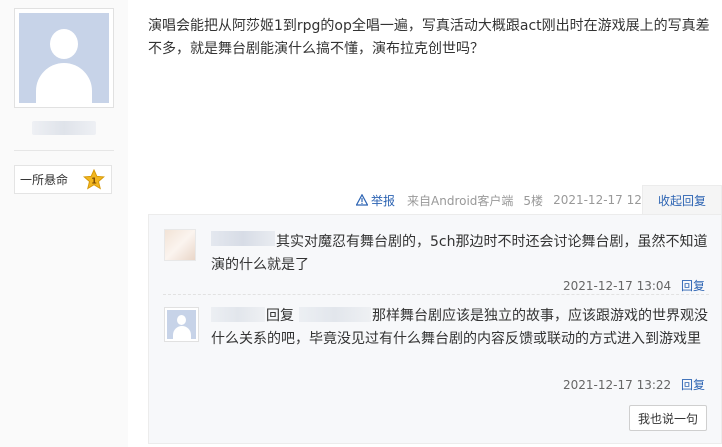  I want to click on reply-time: 2021-12-17 13:04 回复, so click(634, 285).